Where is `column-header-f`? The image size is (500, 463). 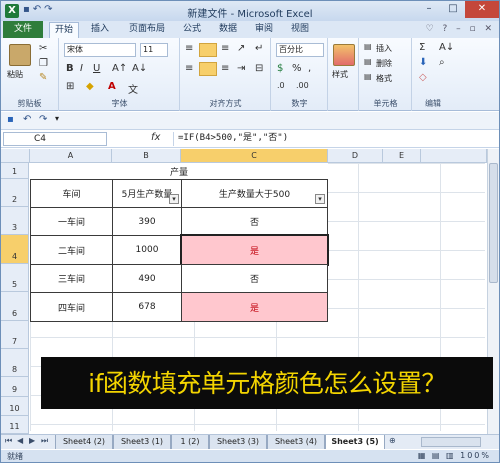 column-header-f is located at coordinates (454, 156).